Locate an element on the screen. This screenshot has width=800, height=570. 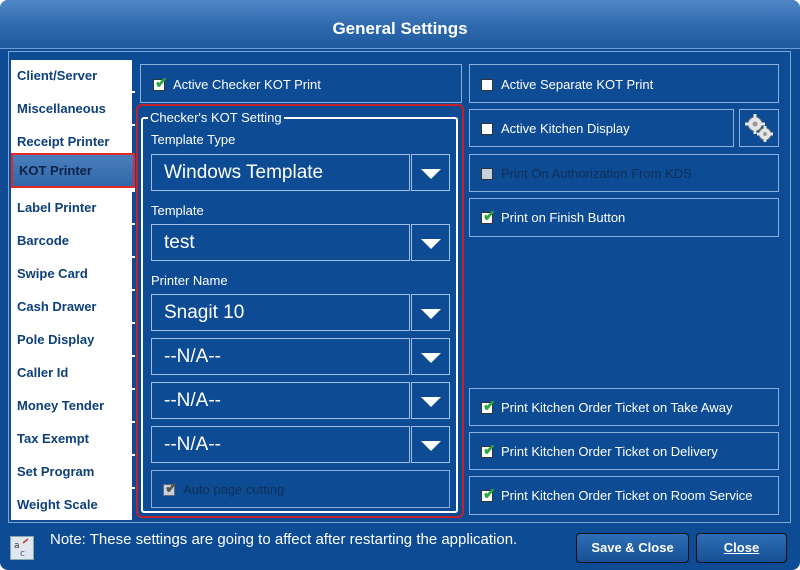
template-dropdown-button is located at coordinates (430, 242).